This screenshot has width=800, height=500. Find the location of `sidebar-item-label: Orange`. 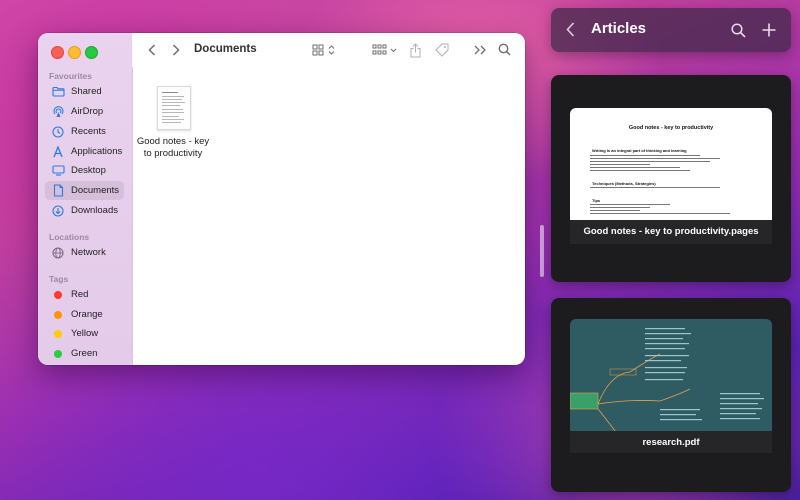

sidebar-item-label: Orange is located at coordinates (87, 314).